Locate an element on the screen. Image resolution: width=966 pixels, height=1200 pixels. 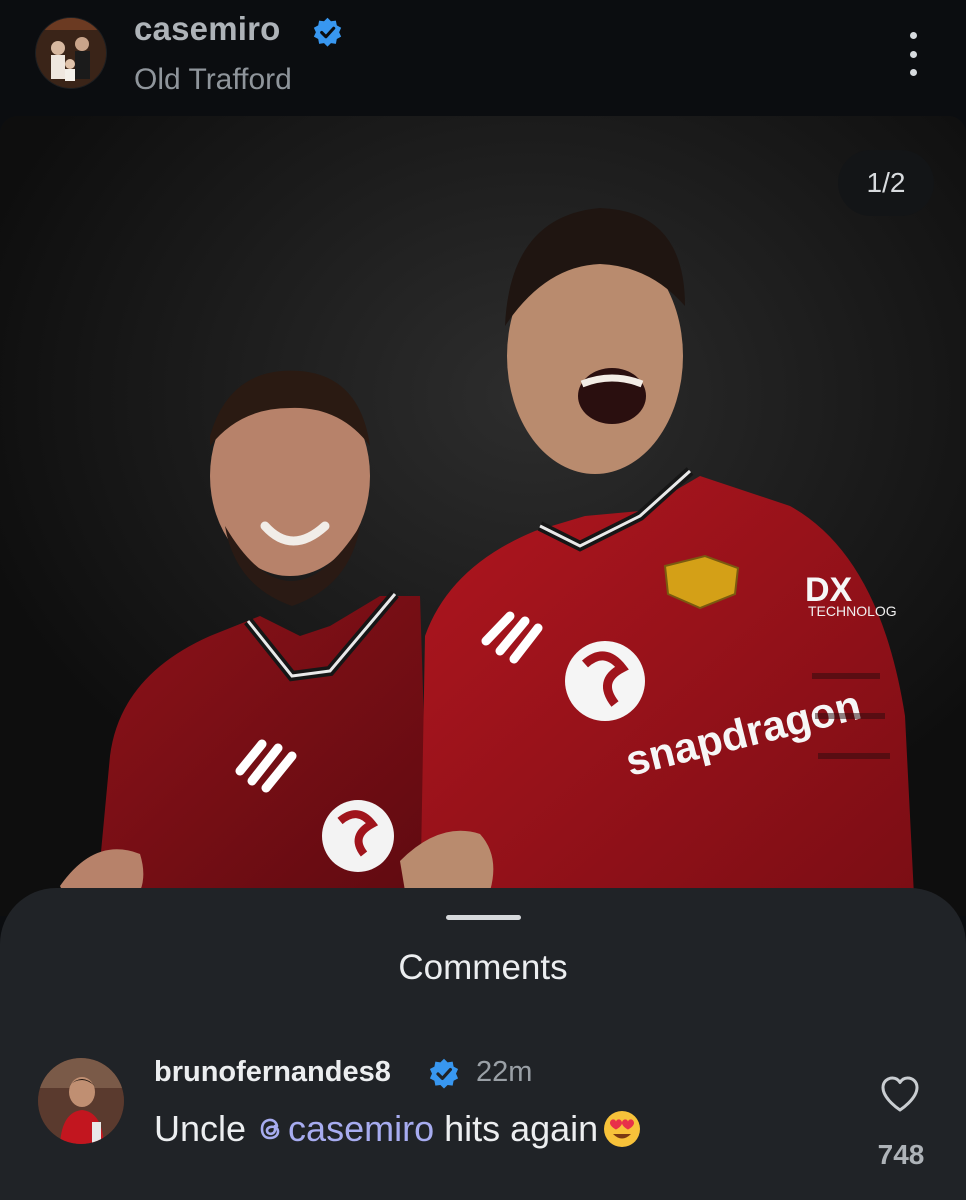
post-location: Old Trafford is located at coordinates (213, 80).